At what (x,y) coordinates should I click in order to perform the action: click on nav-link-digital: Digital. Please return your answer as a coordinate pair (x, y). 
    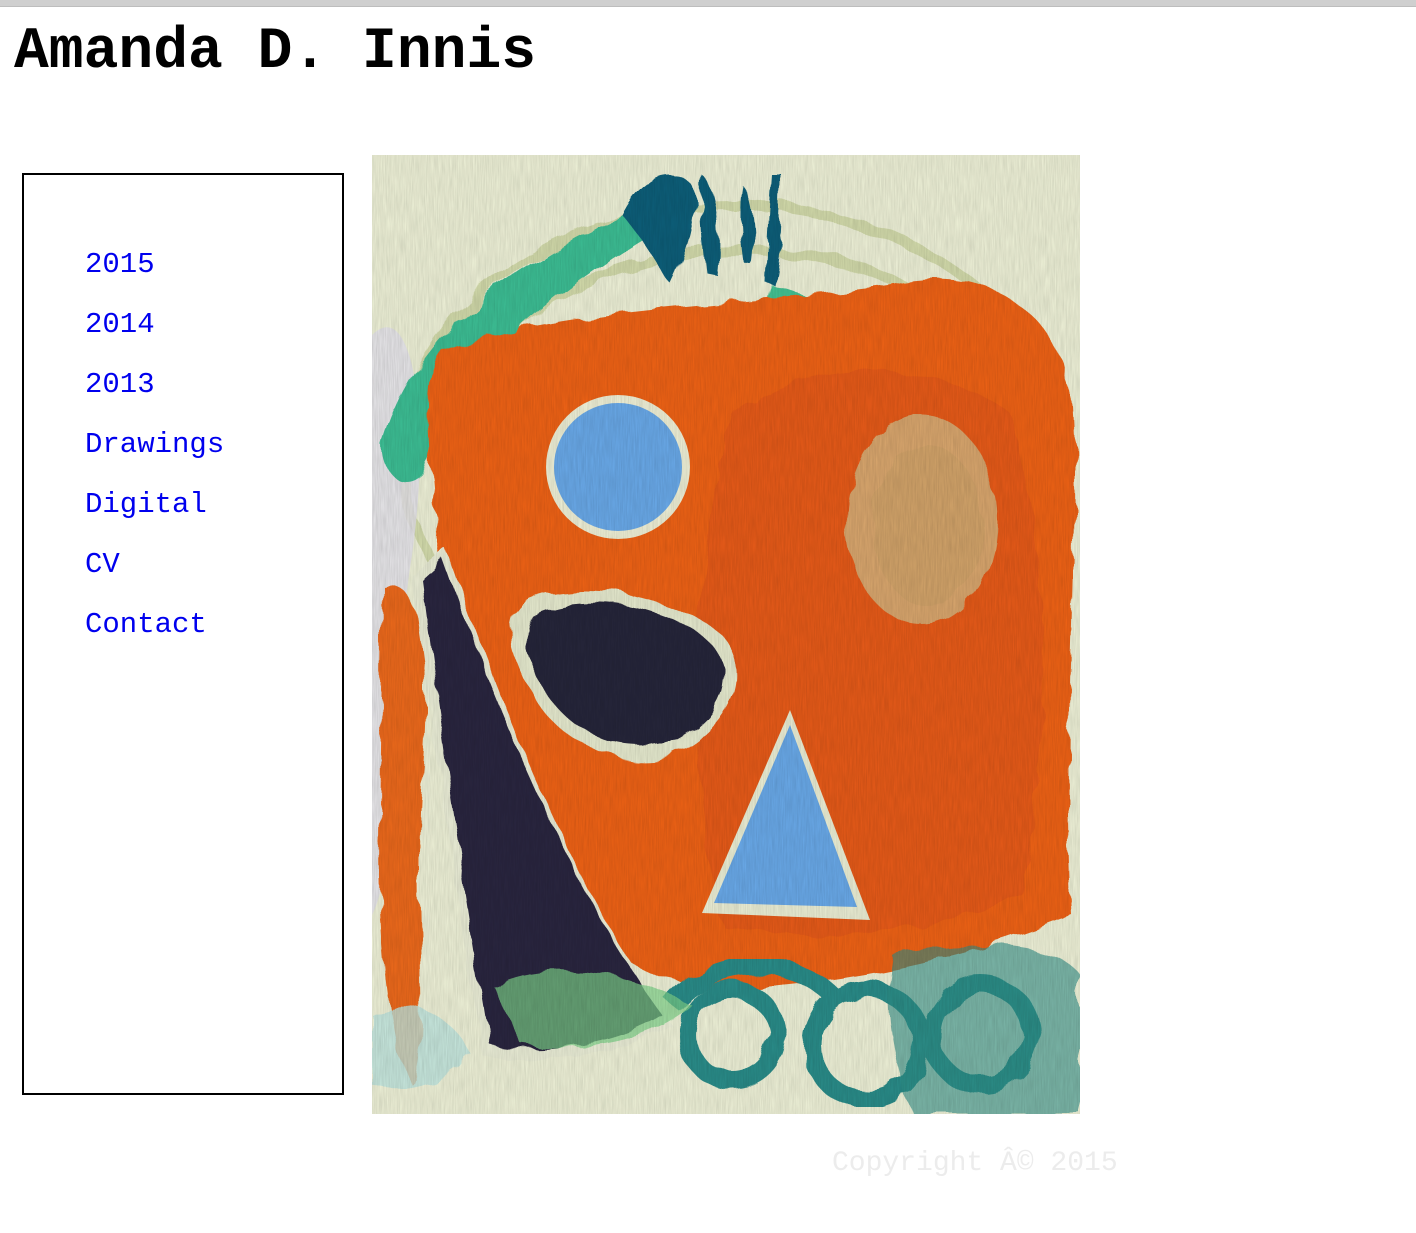
    Looking at the image, I should click on (146, 504).